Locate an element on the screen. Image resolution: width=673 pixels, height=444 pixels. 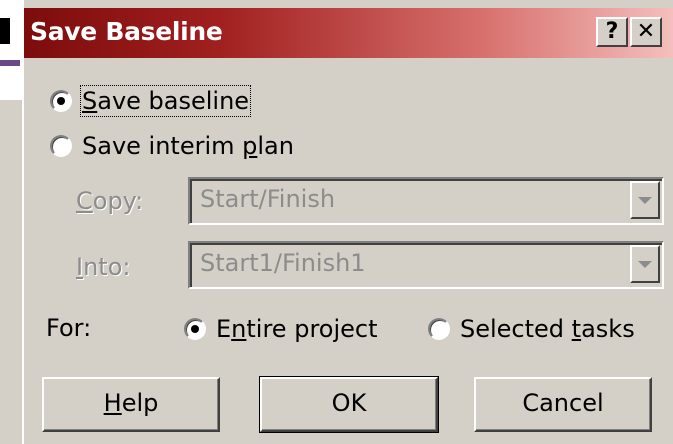
copy-select-value: Start/Finish is located at coordinates (268, 199).